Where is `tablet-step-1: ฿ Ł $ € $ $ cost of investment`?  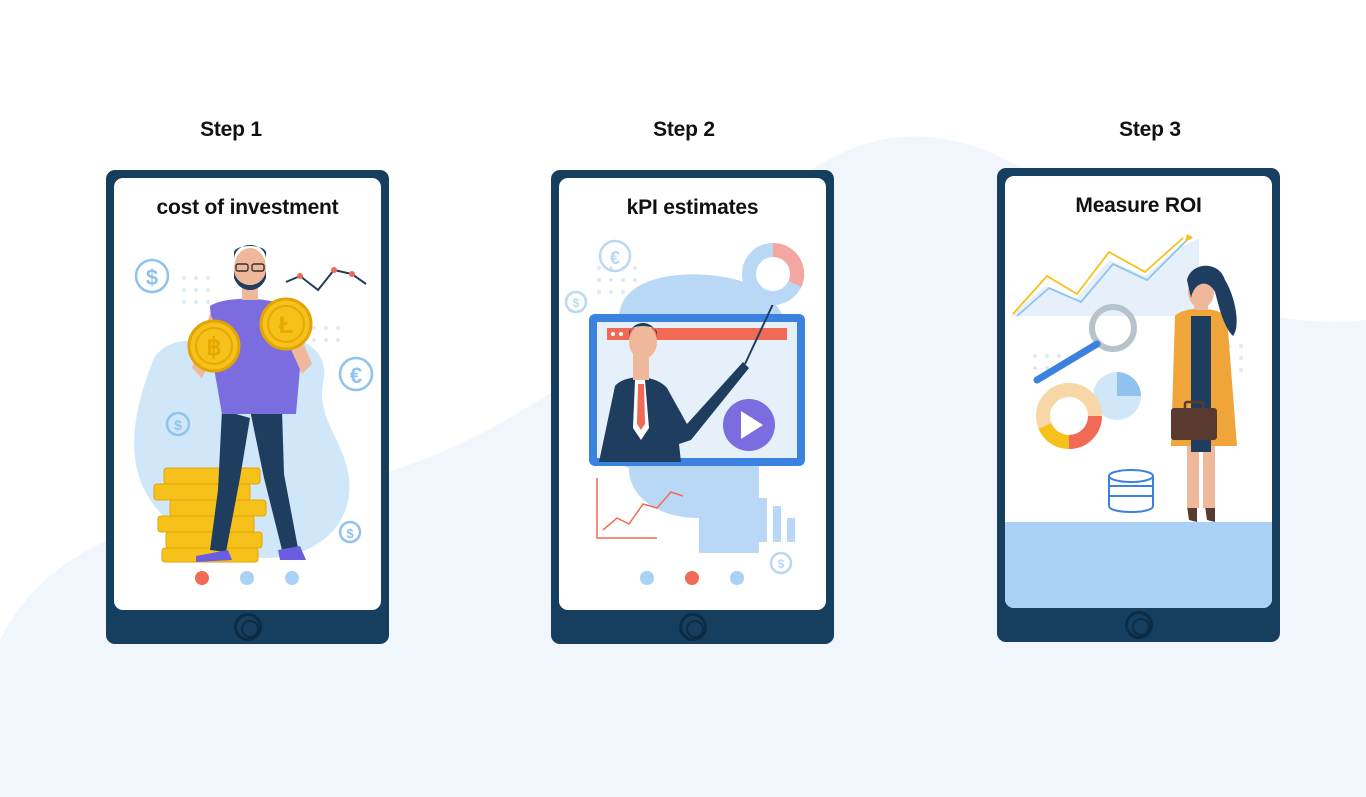 tablet-step-1: ฿ Ł $ € $ $ cost of investment is located at coordinates (247, 407).